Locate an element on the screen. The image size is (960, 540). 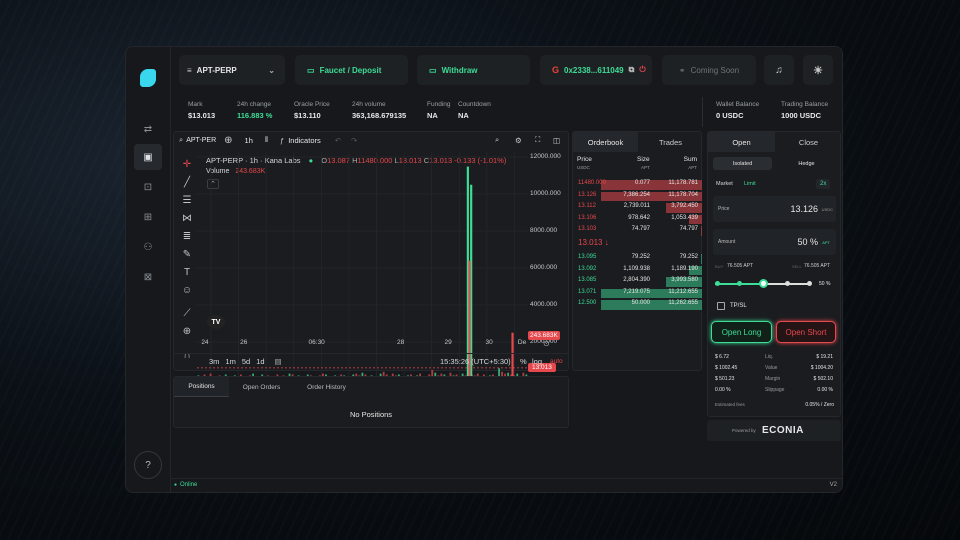
power-icon: ⏻ is located at coordinates (642, 70).